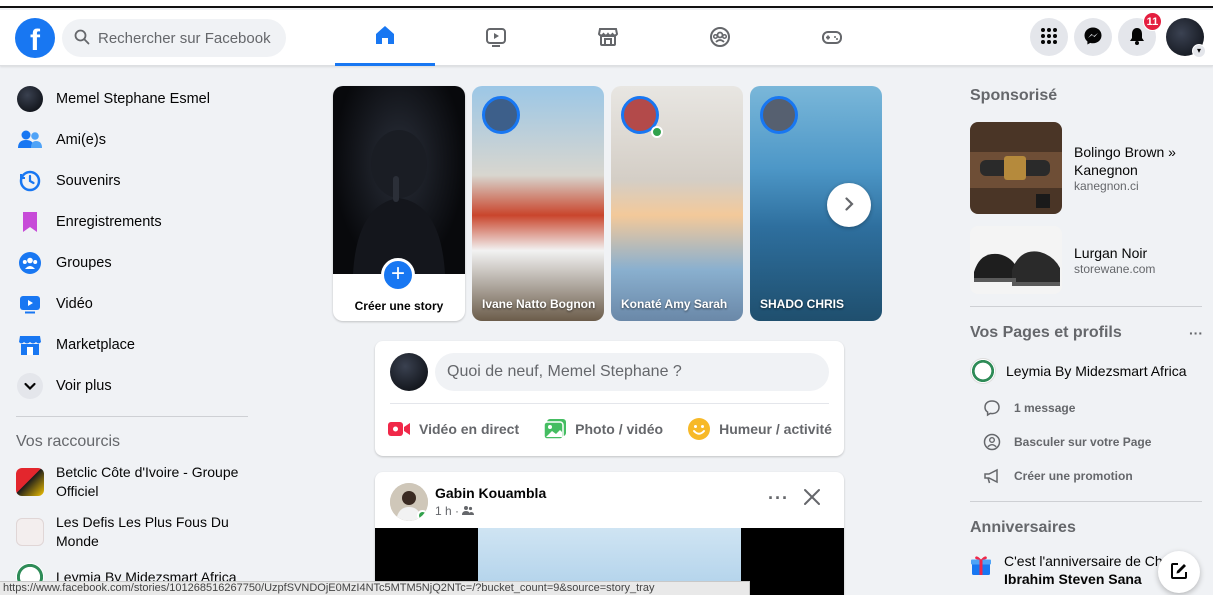 This screenshot has height=595, width=1213. I want to click on message-icon, so click(992, 408).